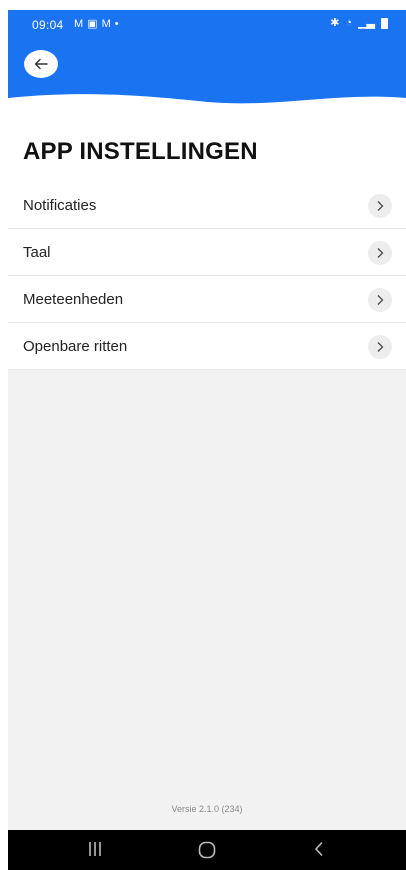 The height and width of the screenshot is (870, 406). I want to click on status-system-icons: ✱ ◔ ▁▃, so click(359, 23).